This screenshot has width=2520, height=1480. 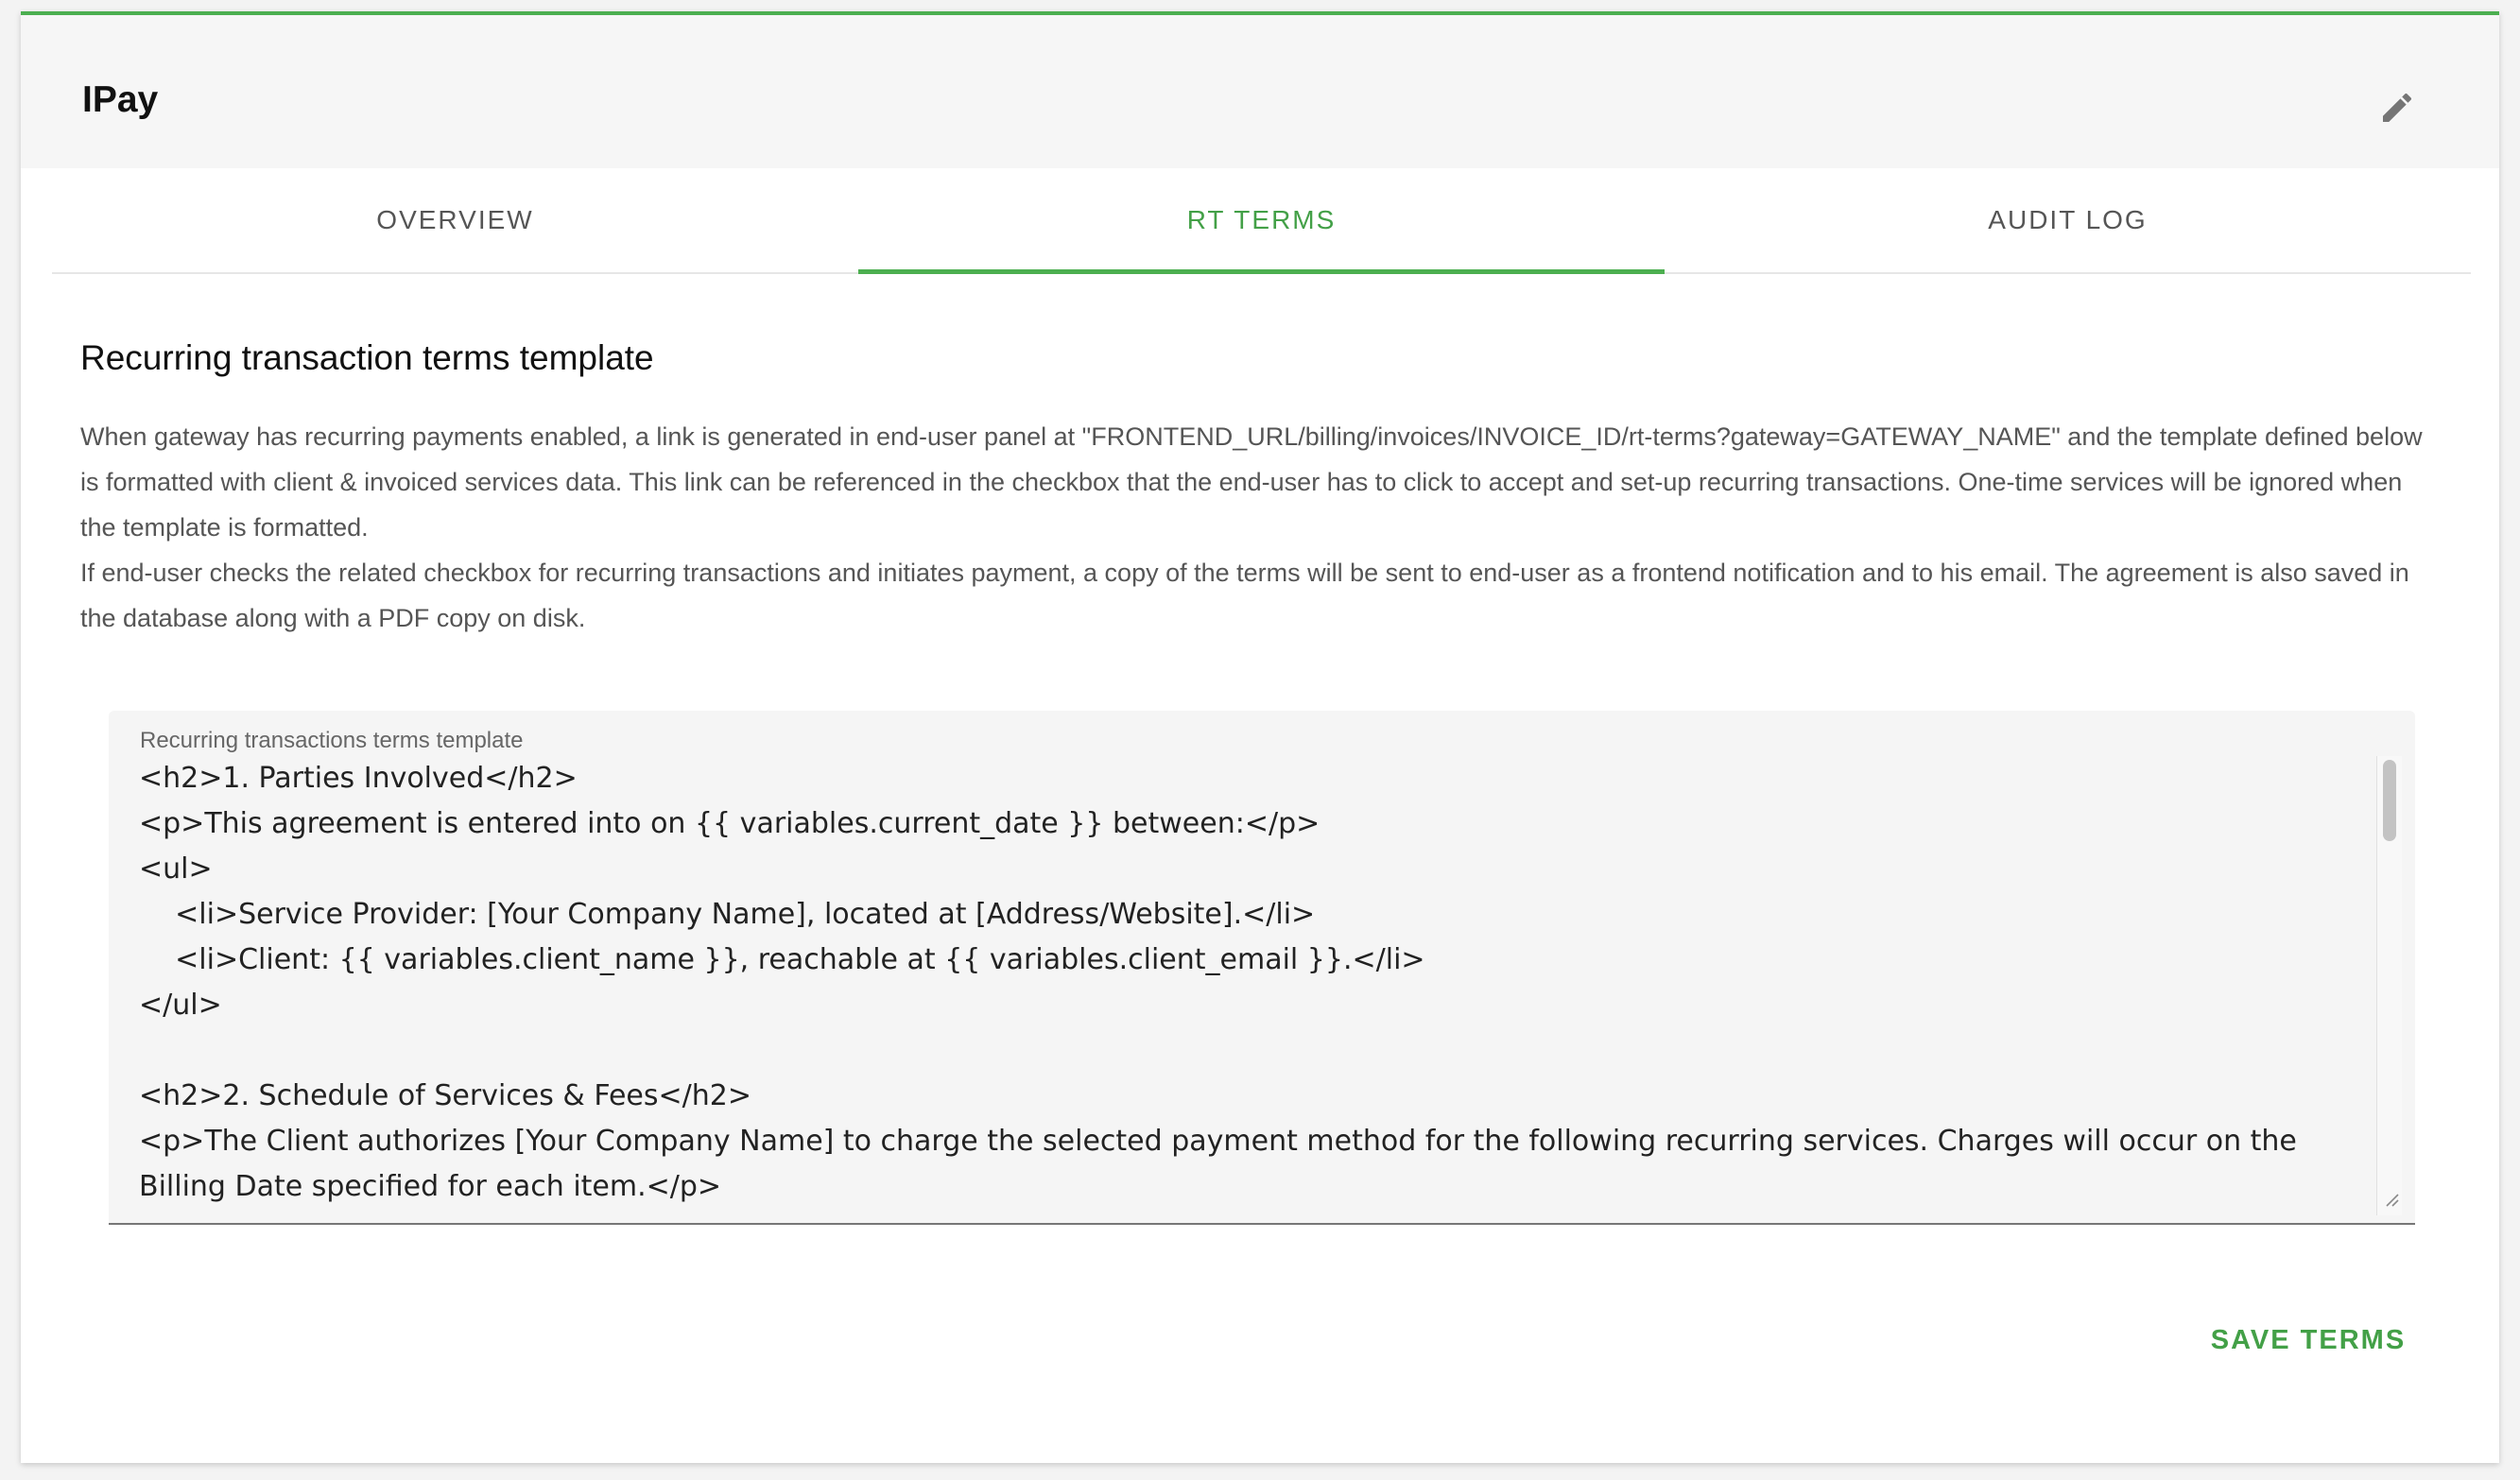 I want to click on scrollbar-thumb, so click(x=2389, y=800).